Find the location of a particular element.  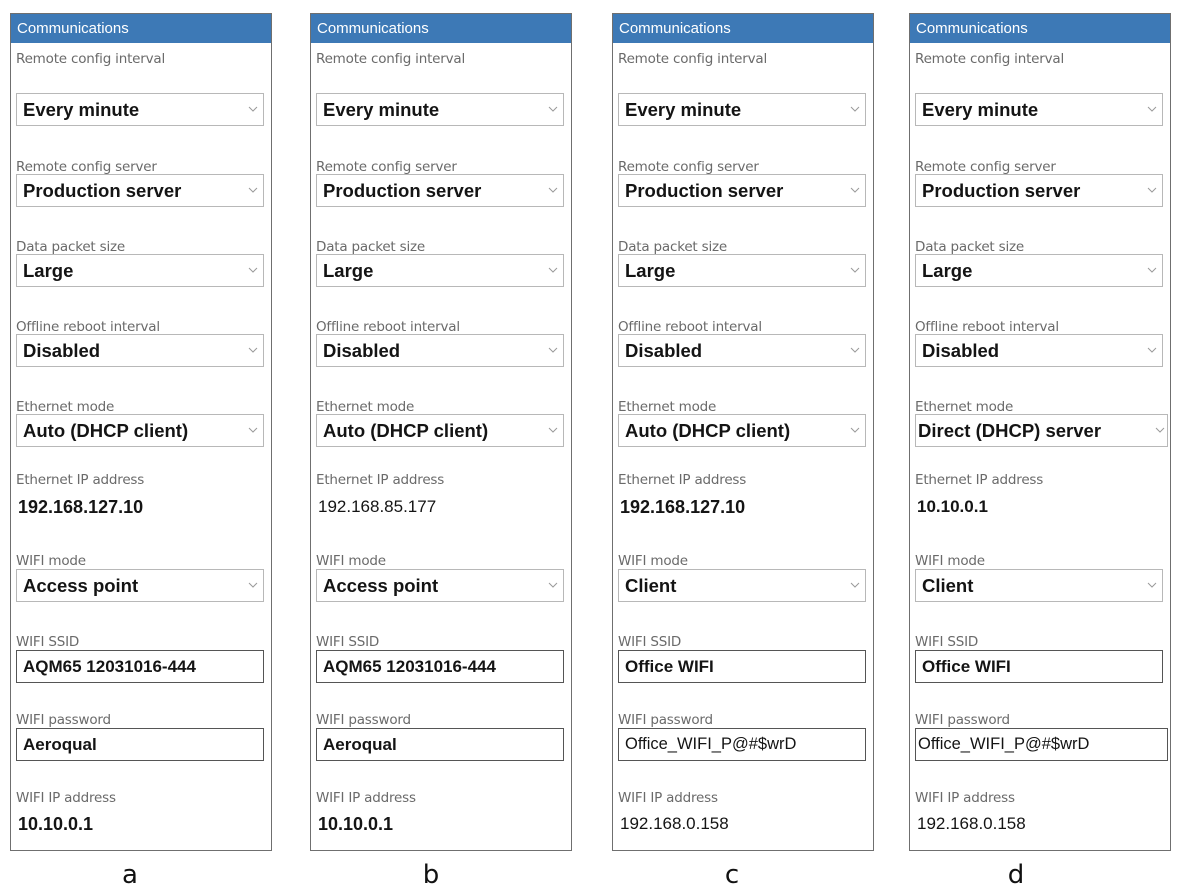

data-packet-size-value: Large is located at coordinates (348, 270).